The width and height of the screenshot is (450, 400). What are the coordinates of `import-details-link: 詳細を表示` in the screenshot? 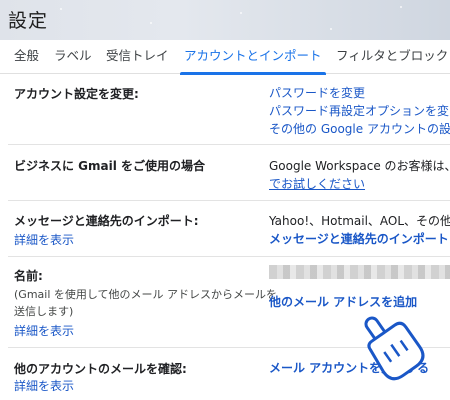 It's located at (44, 239).